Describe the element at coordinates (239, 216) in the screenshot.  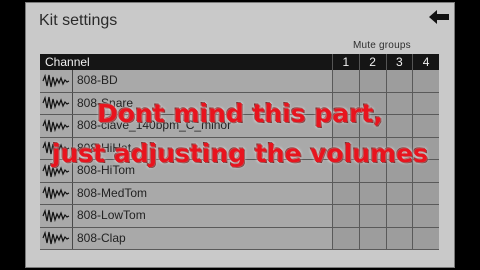
I see `table-row: 808-LowTom` at that location.